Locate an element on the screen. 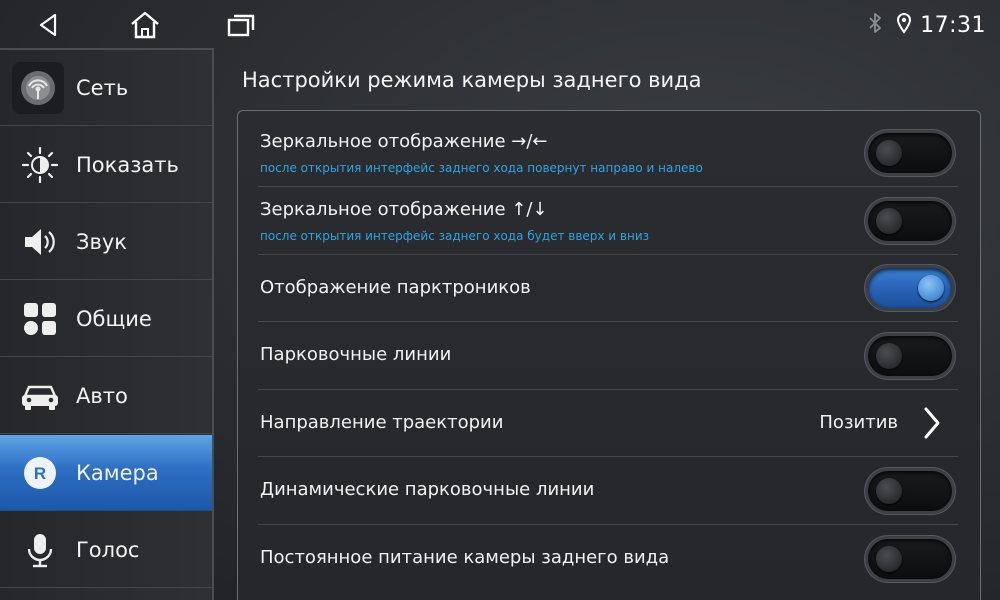 This screenshot has height=600, width=1000. setting-title: Зеркальное отображение →/← is located at coordinates (404, 141).